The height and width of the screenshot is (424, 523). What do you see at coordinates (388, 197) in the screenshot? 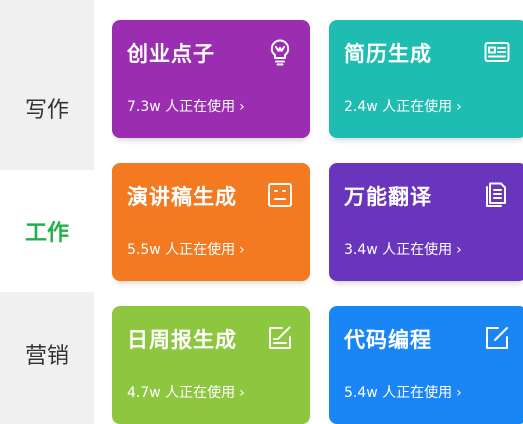
I see `card-title: 万能翻译` at bounding box center [388, 197].